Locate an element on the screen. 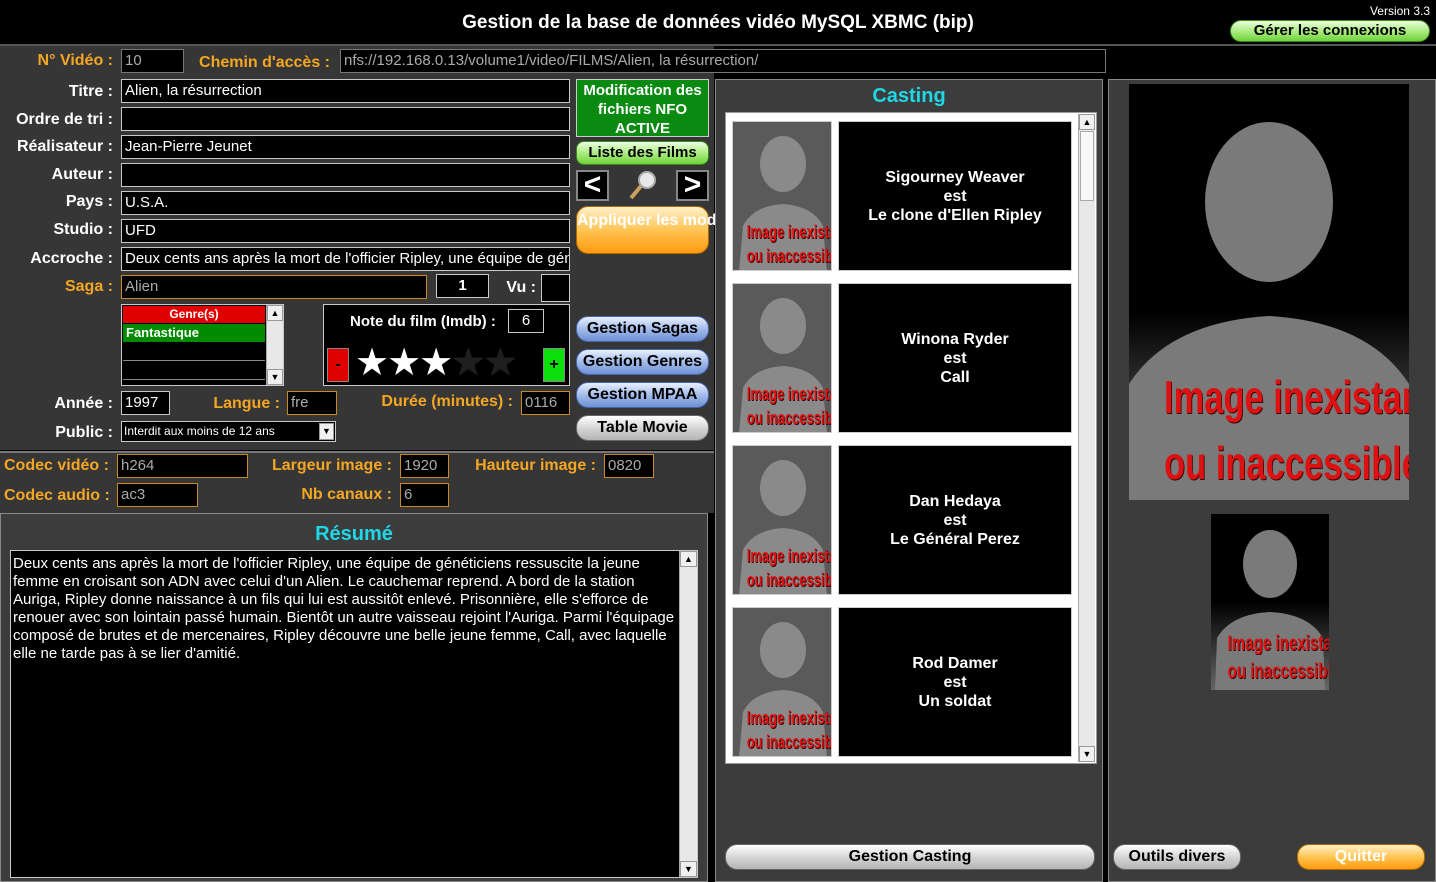  sort-field is located at coordinates (345, 119).